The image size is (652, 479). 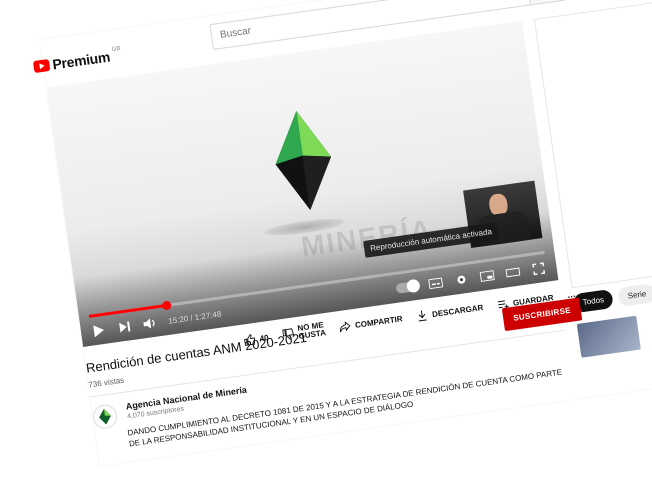 What do you see at coordinates (436, 283) in the screenshot?
I see `subtitles-icon` at bounding box center [436, 283].